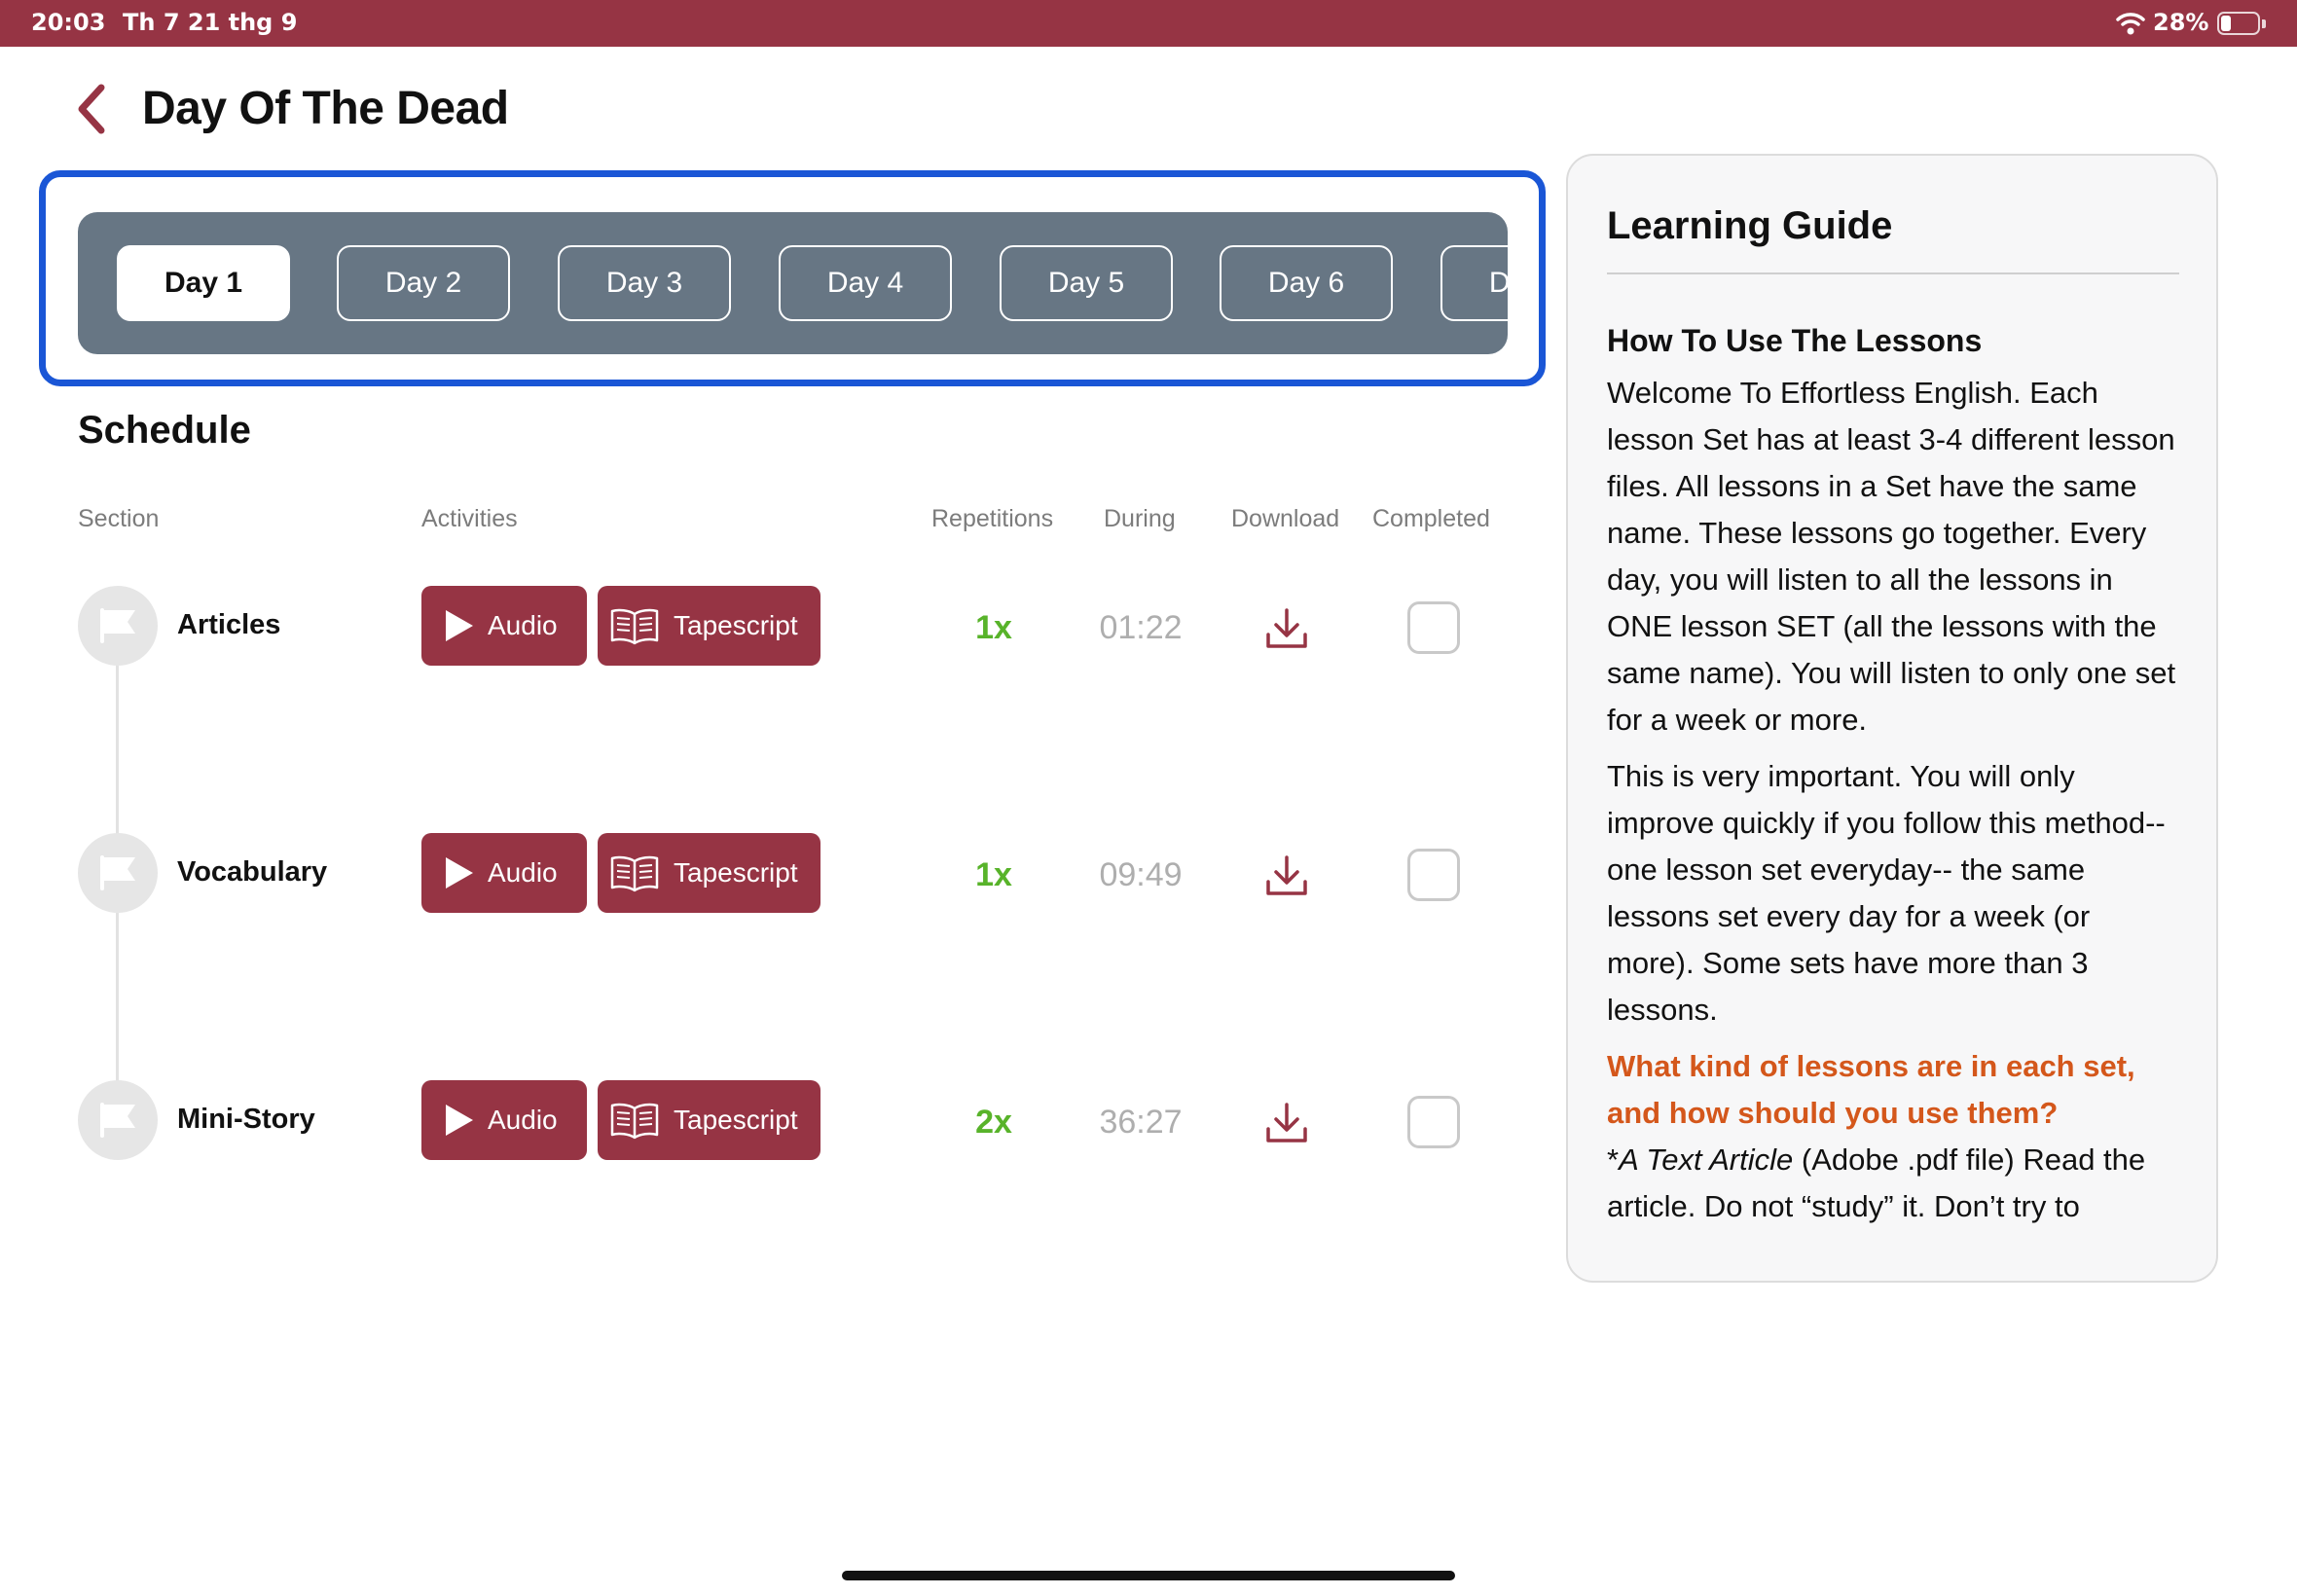  I want to click on guide-title: Learning Guide, so click(1750, 225).